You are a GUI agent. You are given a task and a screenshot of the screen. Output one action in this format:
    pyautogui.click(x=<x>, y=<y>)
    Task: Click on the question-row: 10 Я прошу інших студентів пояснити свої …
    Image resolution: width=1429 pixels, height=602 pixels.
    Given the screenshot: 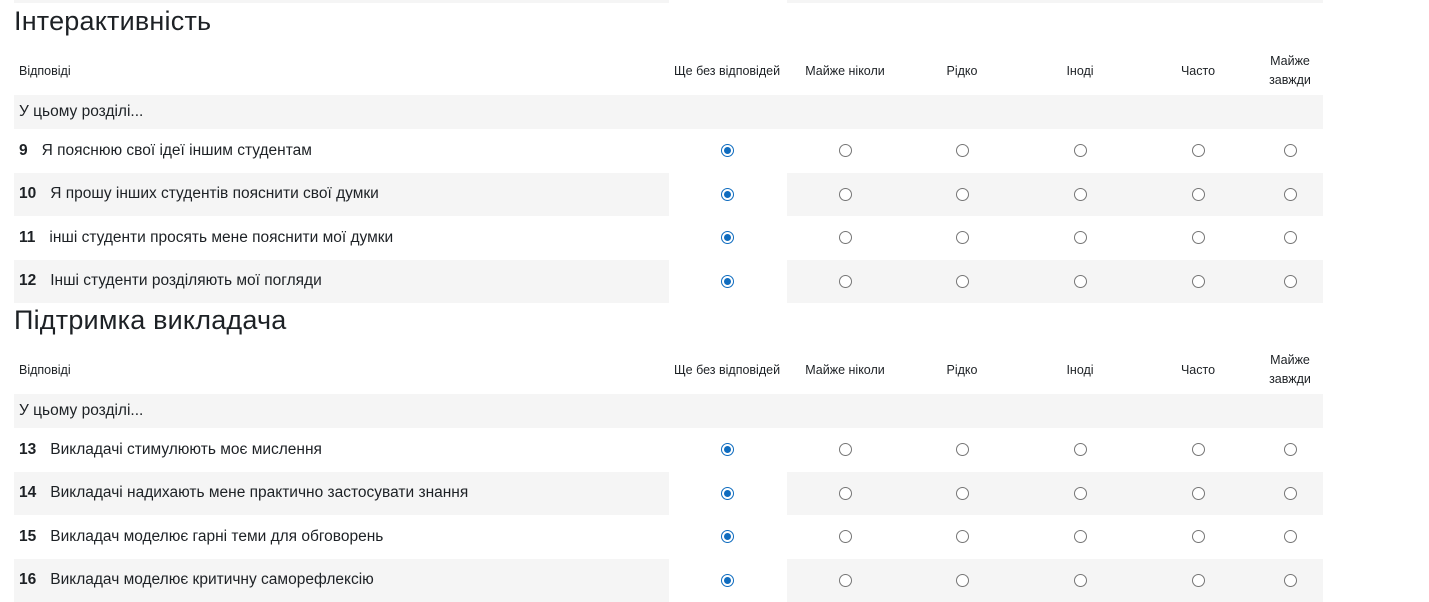 What is the action you would take?
    pyautogui.click(x=668, y=194)
    